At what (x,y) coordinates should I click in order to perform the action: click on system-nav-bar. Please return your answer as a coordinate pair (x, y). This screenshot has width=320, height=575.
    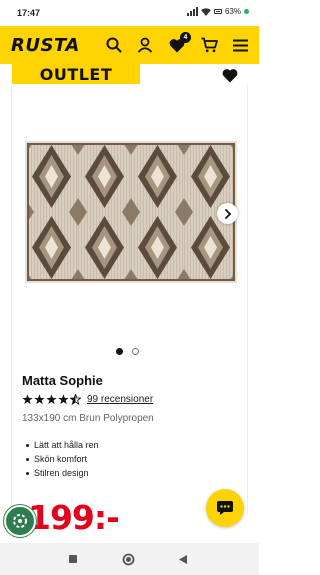
    Looking at the image, I should click on (129, 559).